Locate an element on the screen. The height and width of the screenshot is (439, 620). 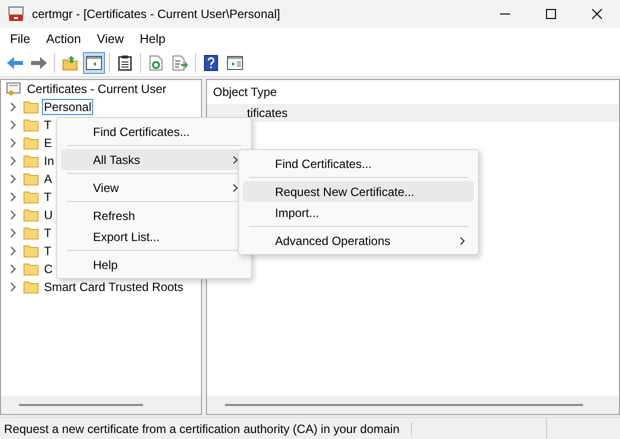
export-list-icon is located at coordinates (180, 63).